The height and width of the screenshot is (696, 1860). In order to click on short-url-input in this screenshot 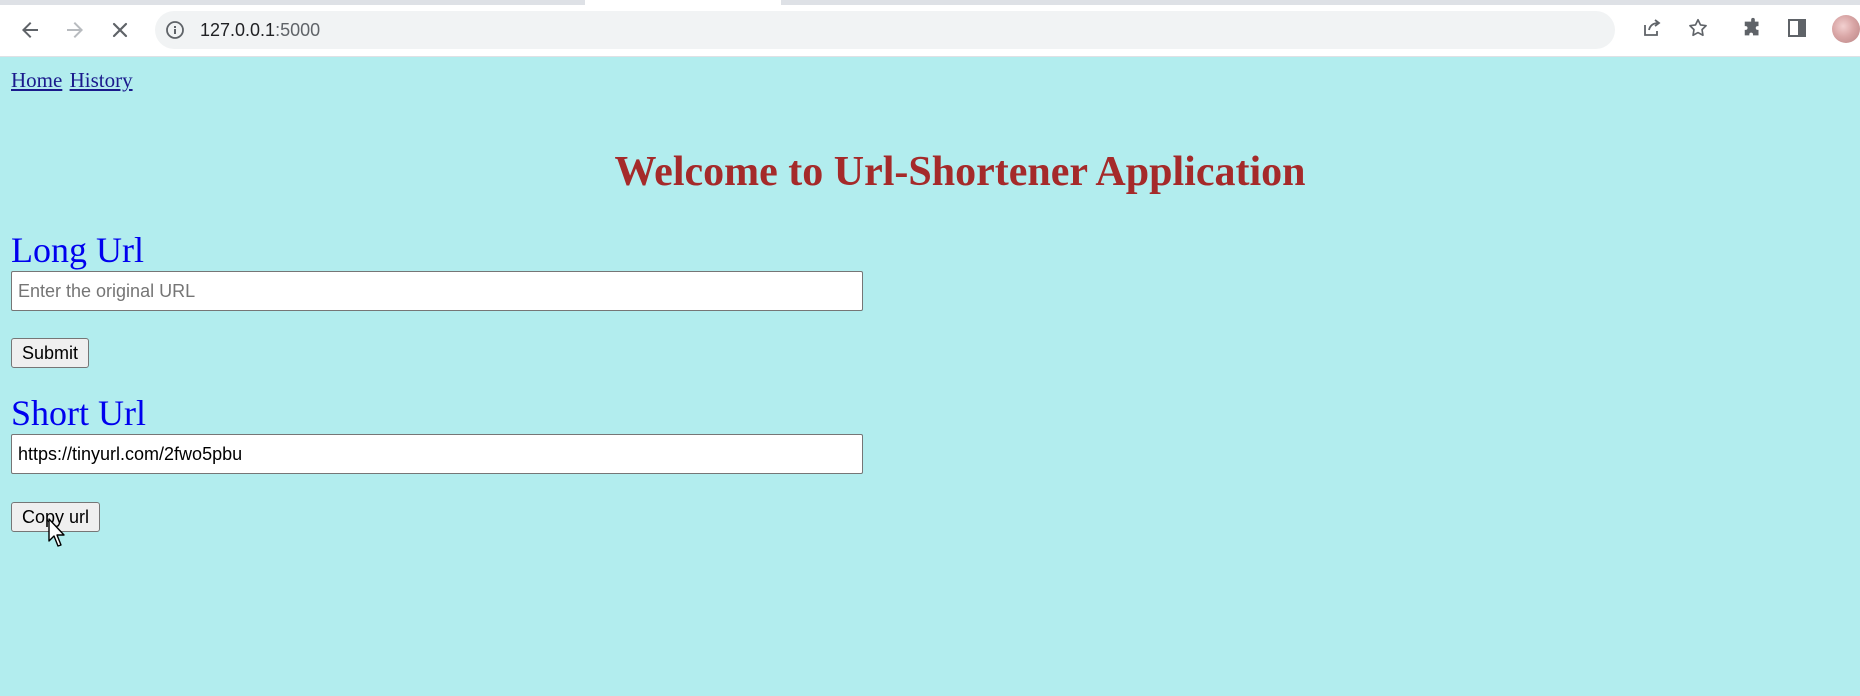, I will do `click(437, 454)`.